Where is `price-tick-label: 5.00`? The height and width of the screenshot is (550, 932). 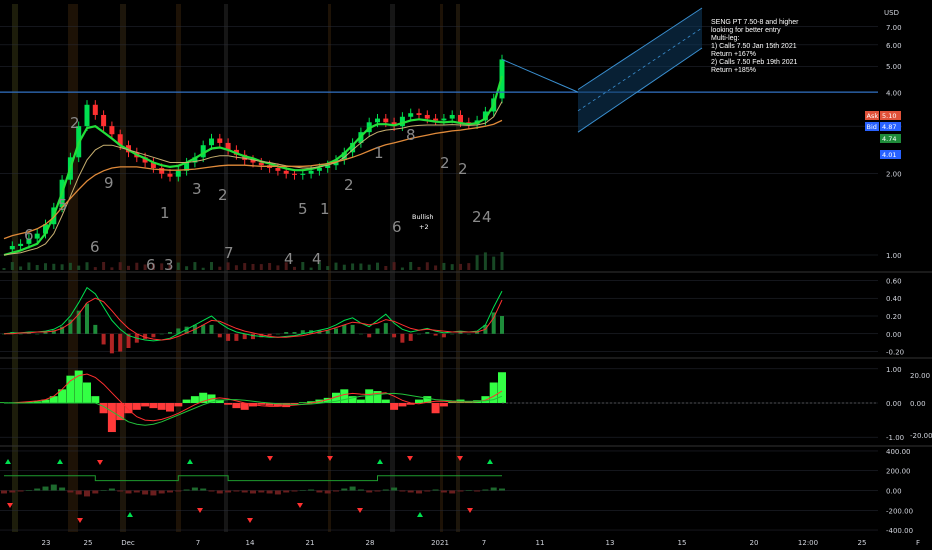 price-tick-label: 5.00 is located at coordinates (894, 67).